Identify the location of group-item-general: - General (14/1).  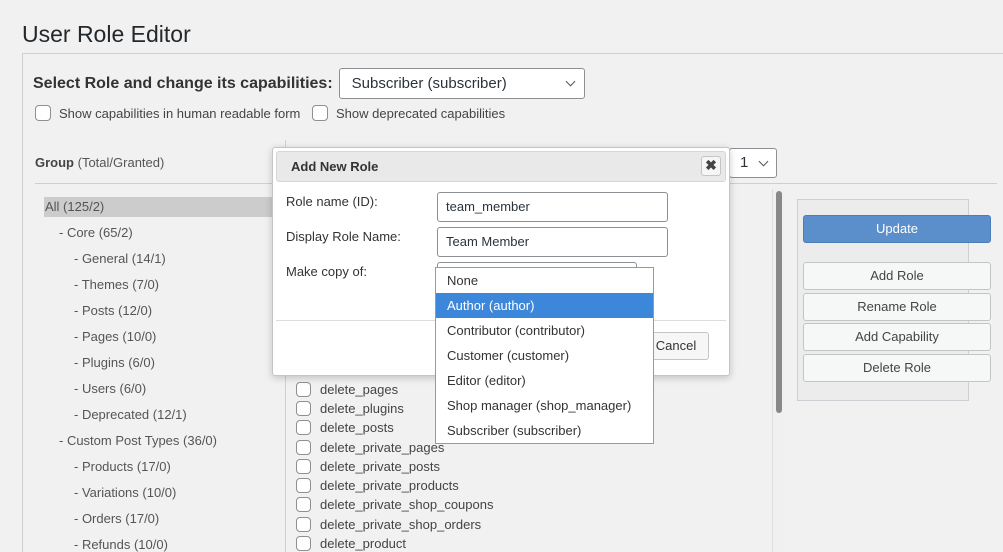
(120, 259).